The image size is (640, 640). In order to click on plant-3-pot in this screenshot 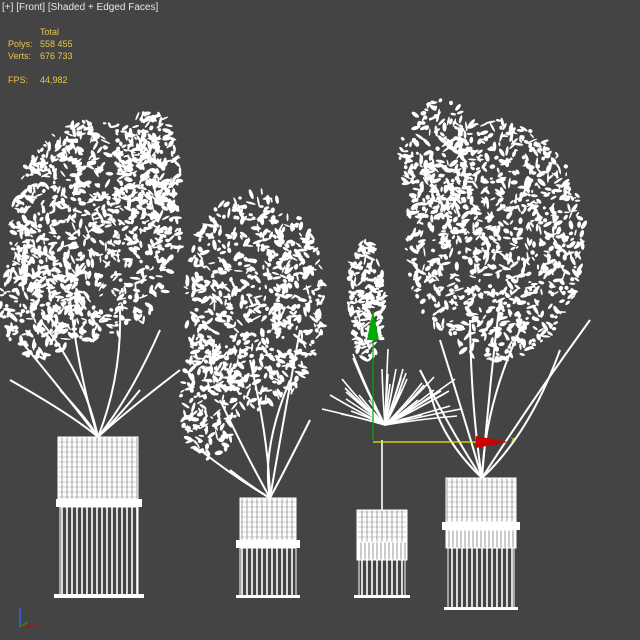, I will do `click(382, 553)`.